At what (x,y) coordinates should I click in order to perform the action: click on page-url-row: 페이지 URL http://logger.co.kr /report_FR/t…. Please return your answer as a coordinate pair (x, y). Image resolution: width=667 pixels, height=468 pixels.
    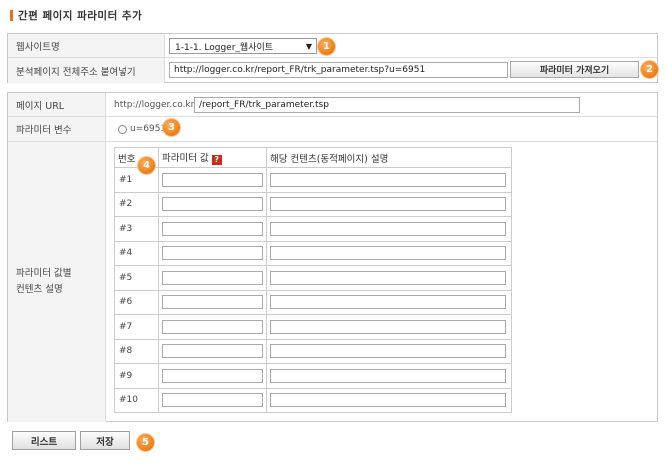
    Looking at the image, I should click on (332, 105).